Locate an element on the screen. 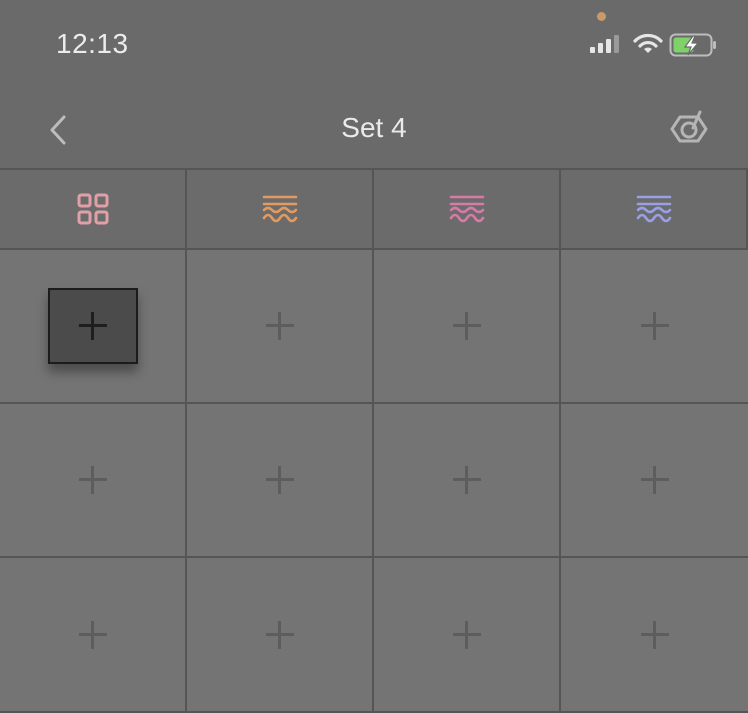 The image size is (748, 713). grid-icon is located at coordinates (92, 209).